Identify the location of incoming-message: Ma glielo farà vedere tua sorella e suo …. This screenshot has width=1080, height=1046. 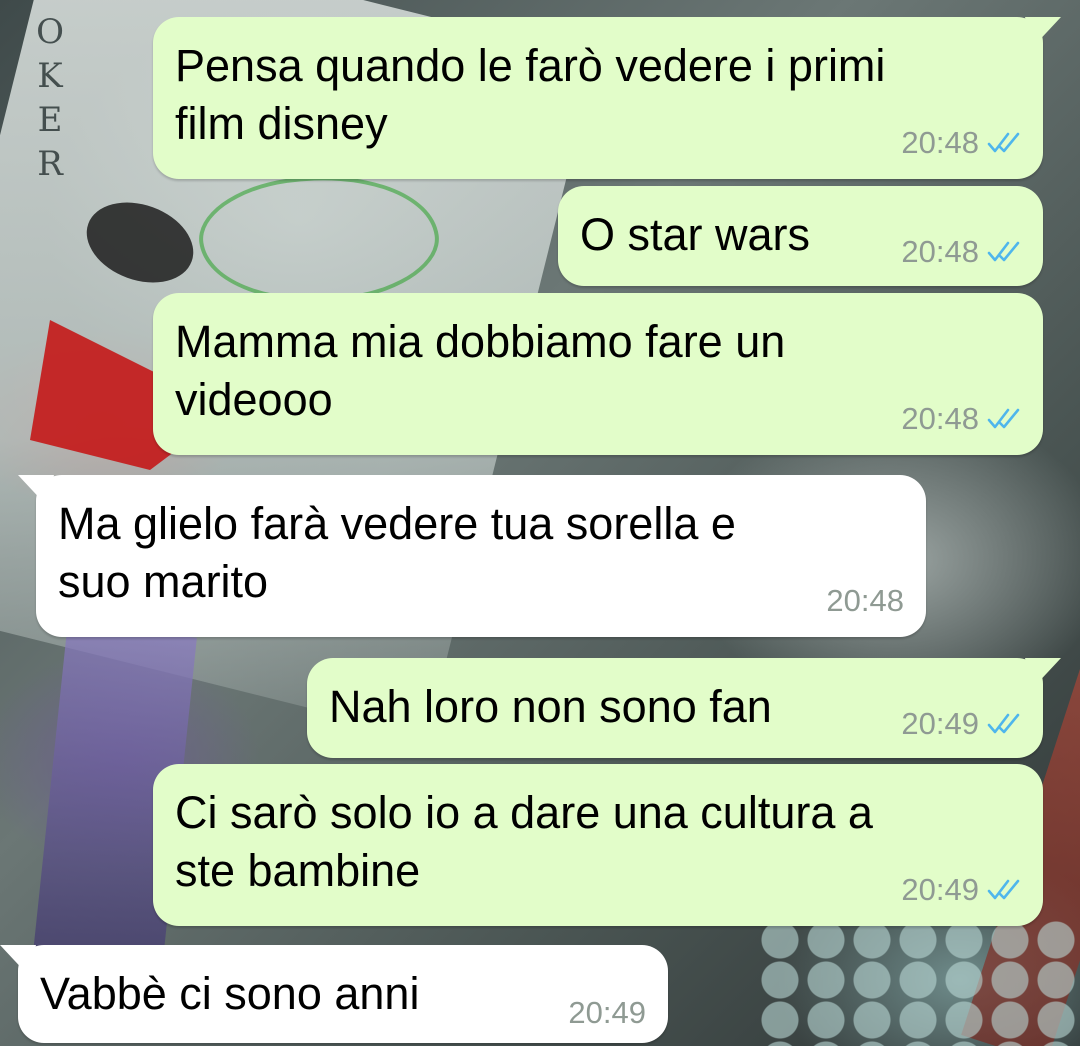
(472, 556).